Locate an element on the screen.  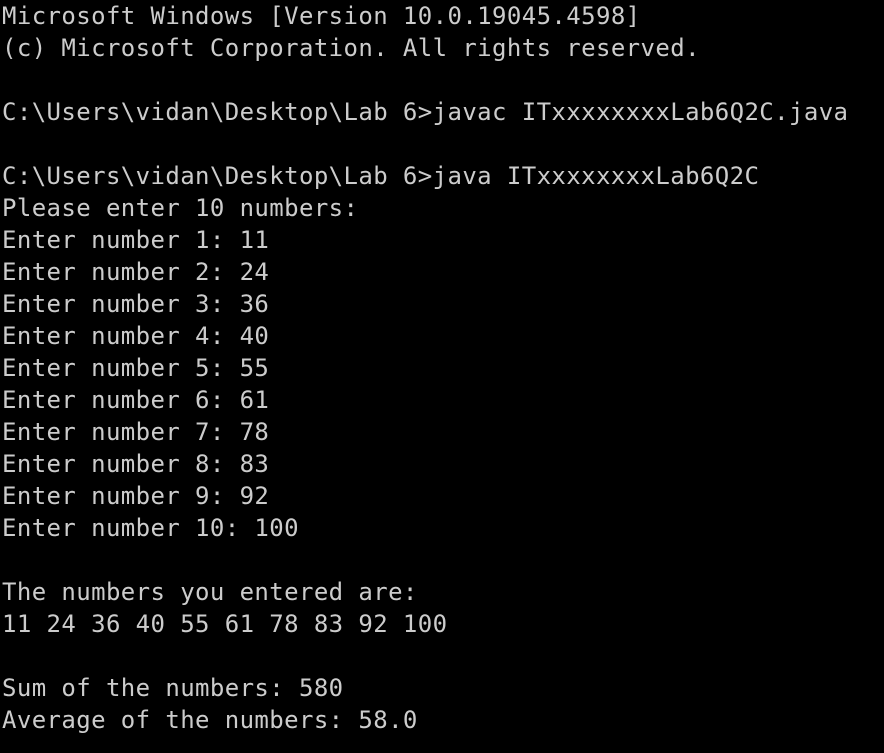
terminal-line-prompt: Please enter 10 numbers: is located at coordinates (180, 208).